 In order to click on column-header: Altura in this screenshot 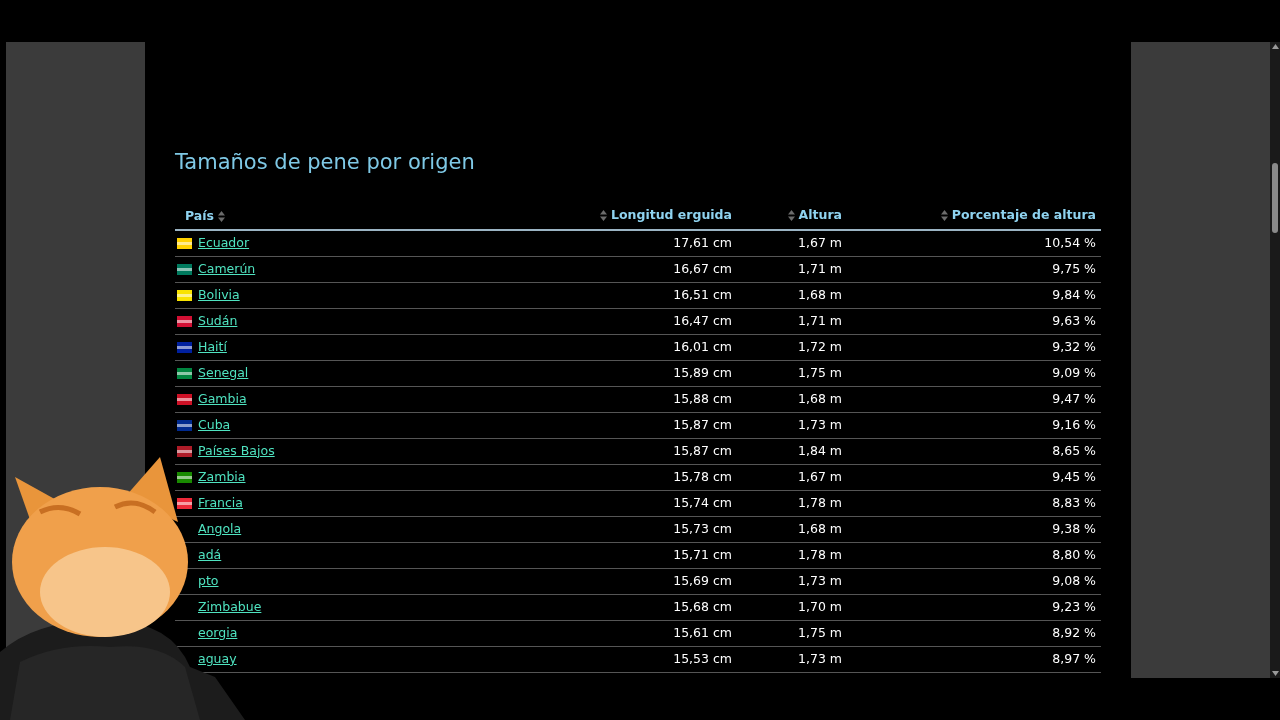, I will do `click(820, 215)`.